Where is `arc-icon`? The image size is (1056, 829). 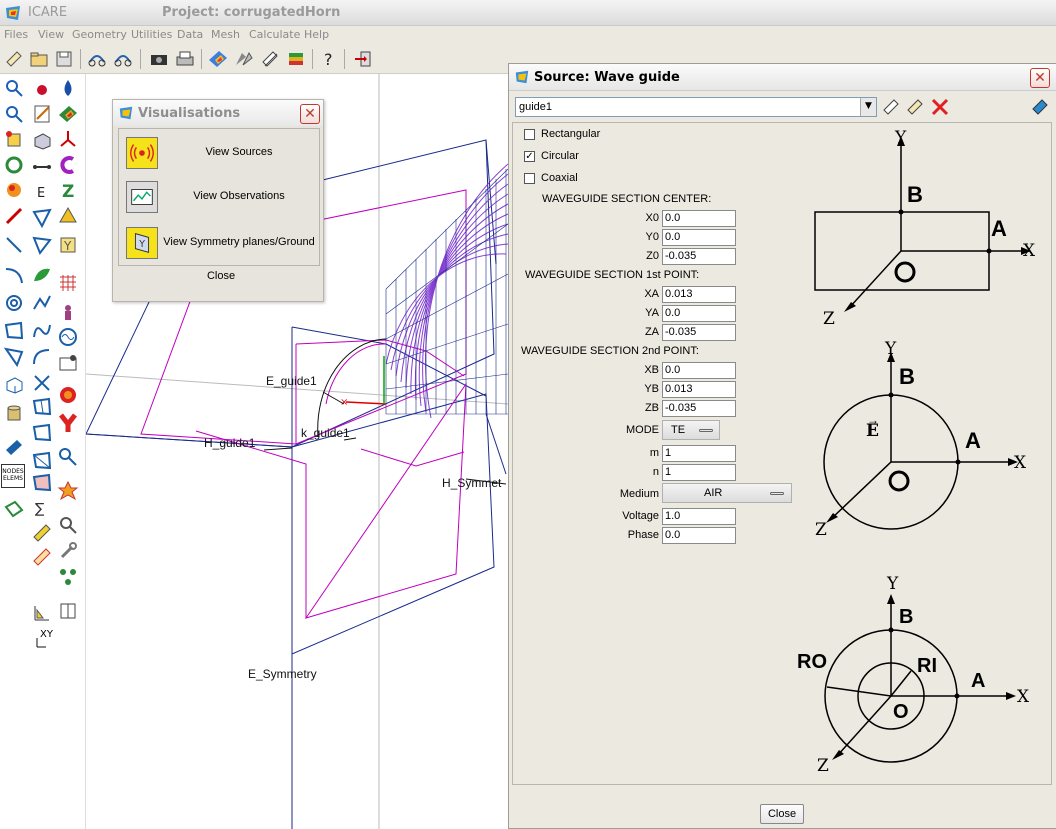
arc-icon is located at coordinates (14, 275).